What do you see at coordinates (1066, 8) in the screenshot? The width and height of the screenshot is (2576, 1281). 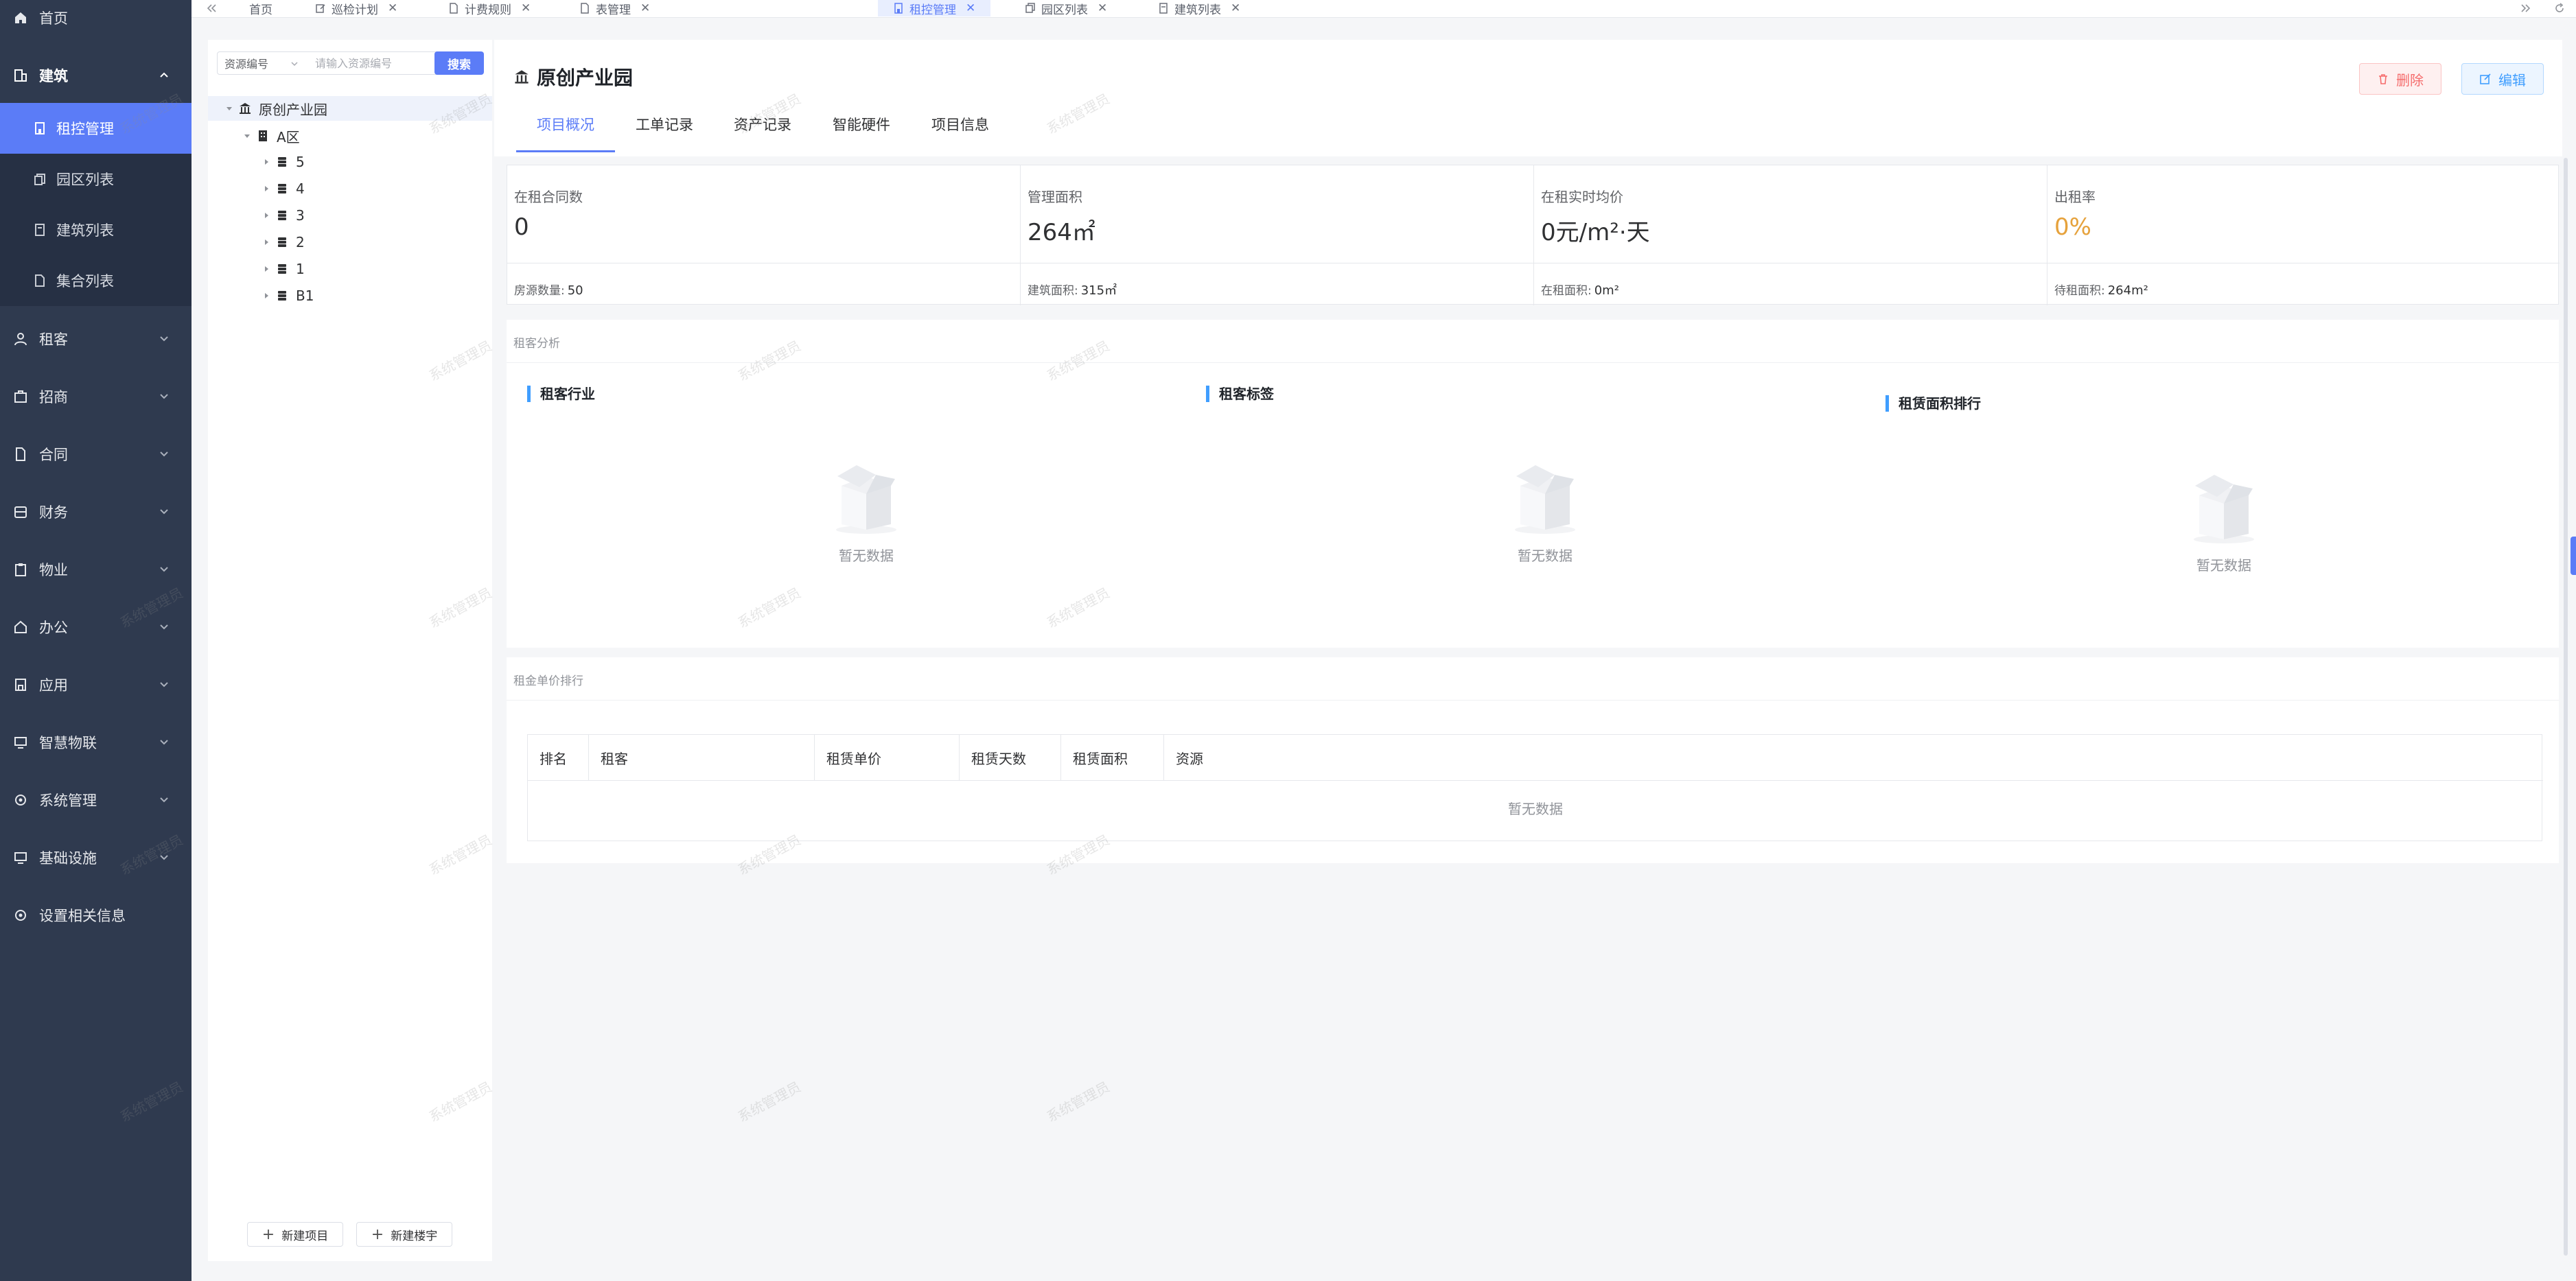 I see `tab-park-list: 园区列表 ✕` at bounding box center [1066, 8].